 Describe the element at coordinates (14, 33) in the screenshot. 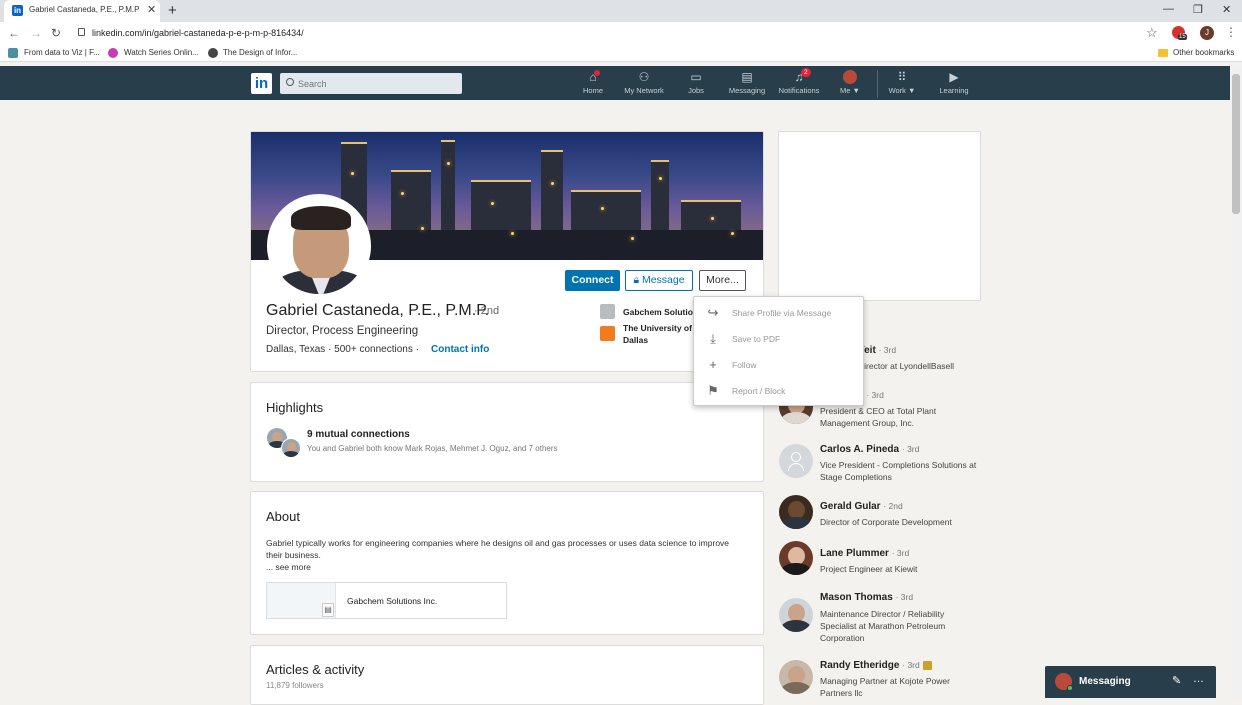

I see `back-icon: ←` at that location.